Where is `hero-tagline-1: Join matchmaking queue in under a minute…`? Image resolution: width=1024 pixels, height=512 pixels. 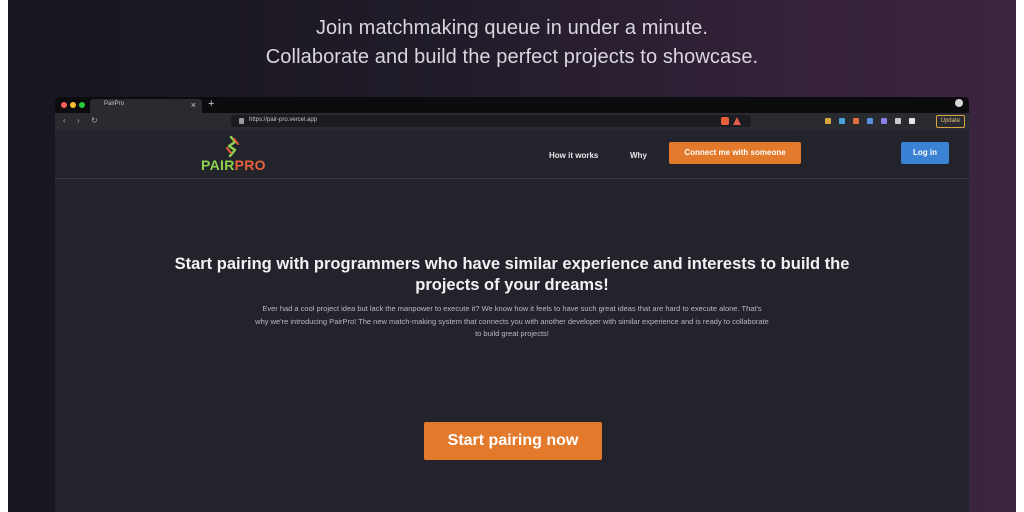 hero-tagline-1: Join matchmaking queue in under a minute… is located at coordinates (512, 28).